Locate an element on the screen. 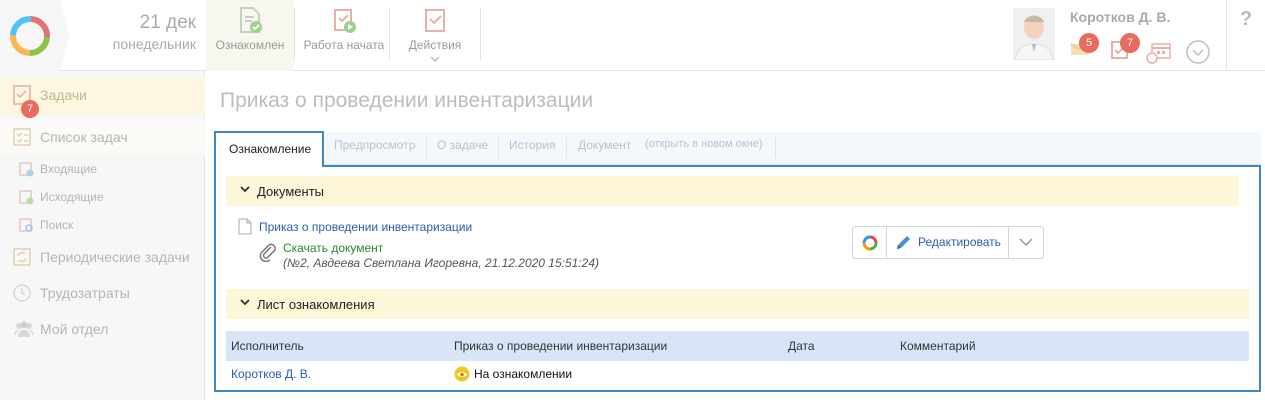 The image size is (1265, 400). tab-about-task: О задаче is located at coordinates (462, 149).